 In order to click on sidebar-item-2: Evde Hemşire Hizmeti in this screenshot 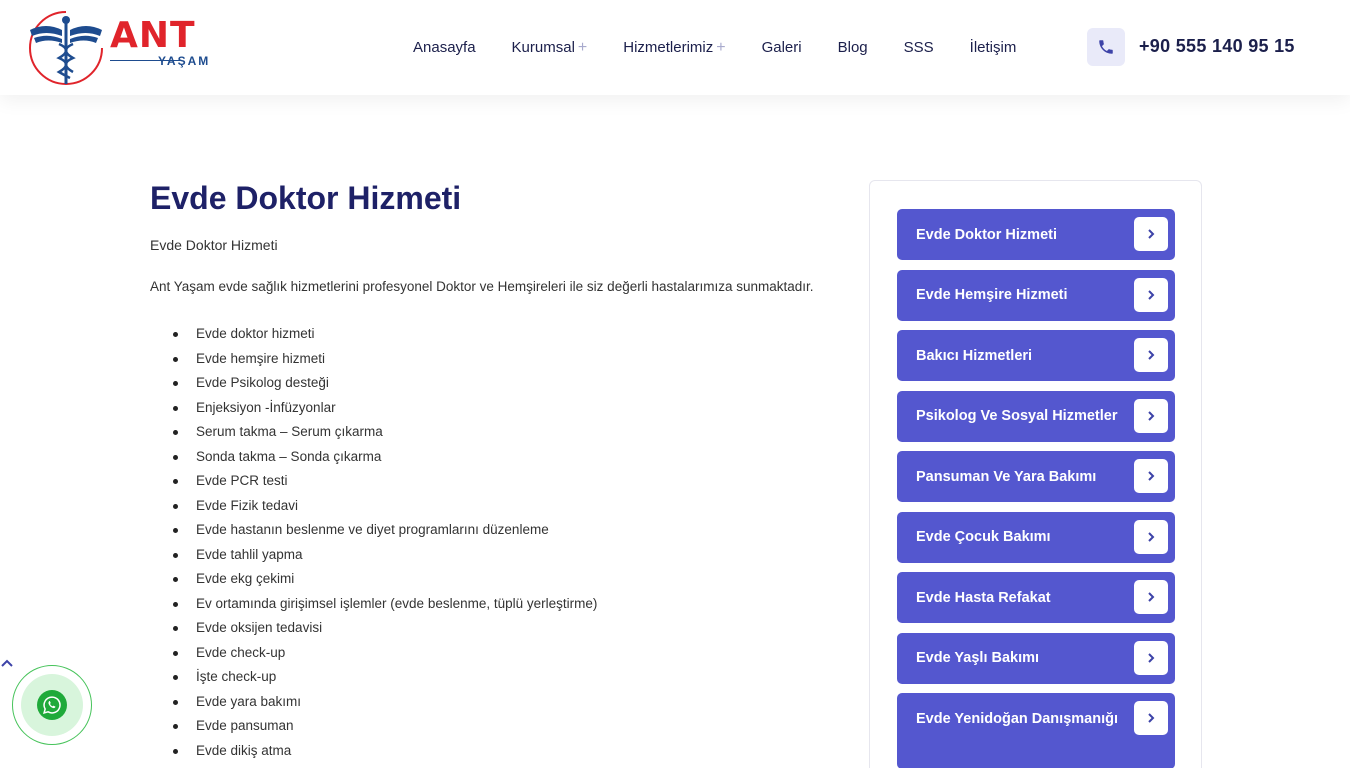, I will do `click(1036, 295)`.